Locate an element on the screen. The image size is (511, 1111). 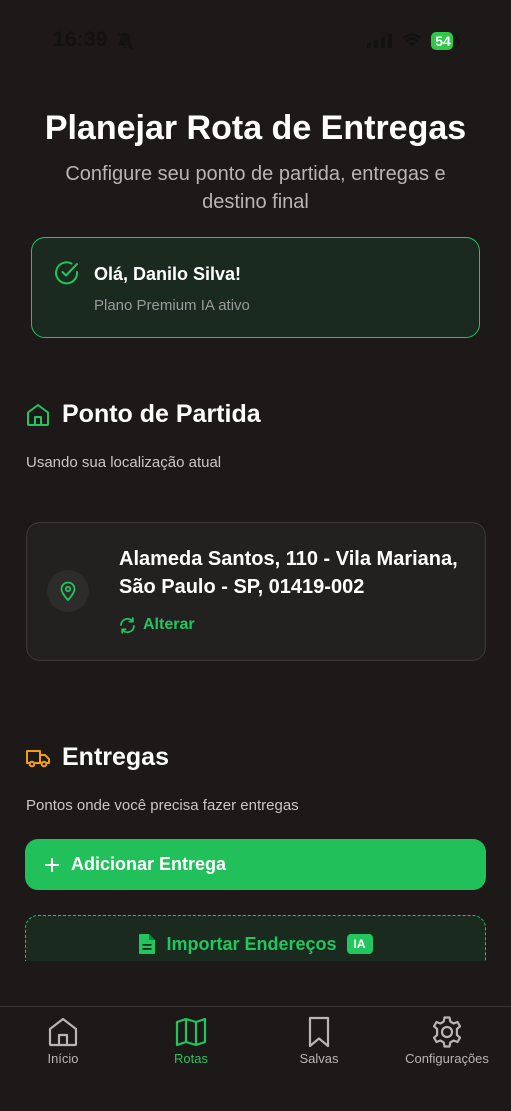
ai-badge: IA is located at coordinates (359, 944).